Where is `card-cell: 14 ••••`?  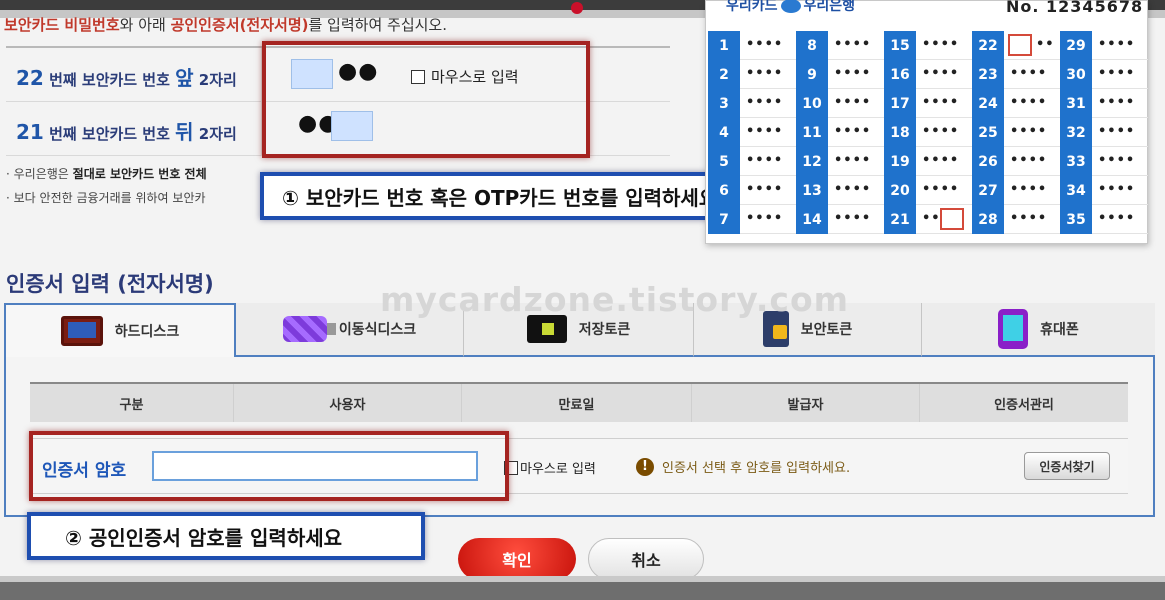 card-cell: 14 •••• is located at coordinates (840, 219).